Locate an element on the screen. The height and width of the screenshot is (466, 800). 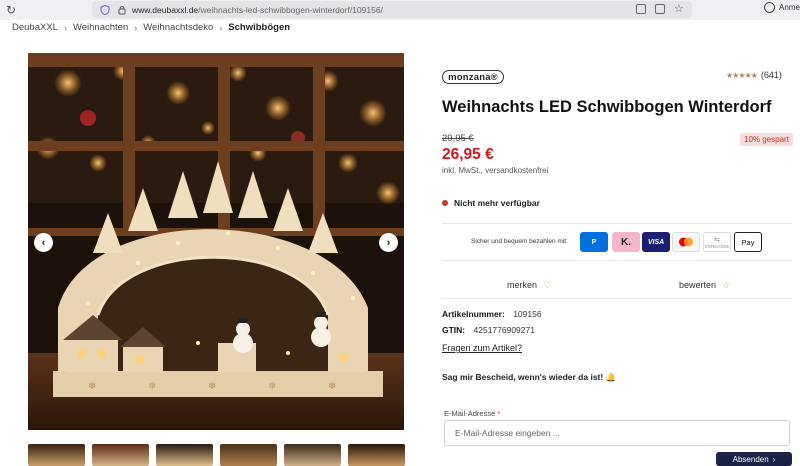
discount-badge: 10% gespart is located at coordinates (766, 139).